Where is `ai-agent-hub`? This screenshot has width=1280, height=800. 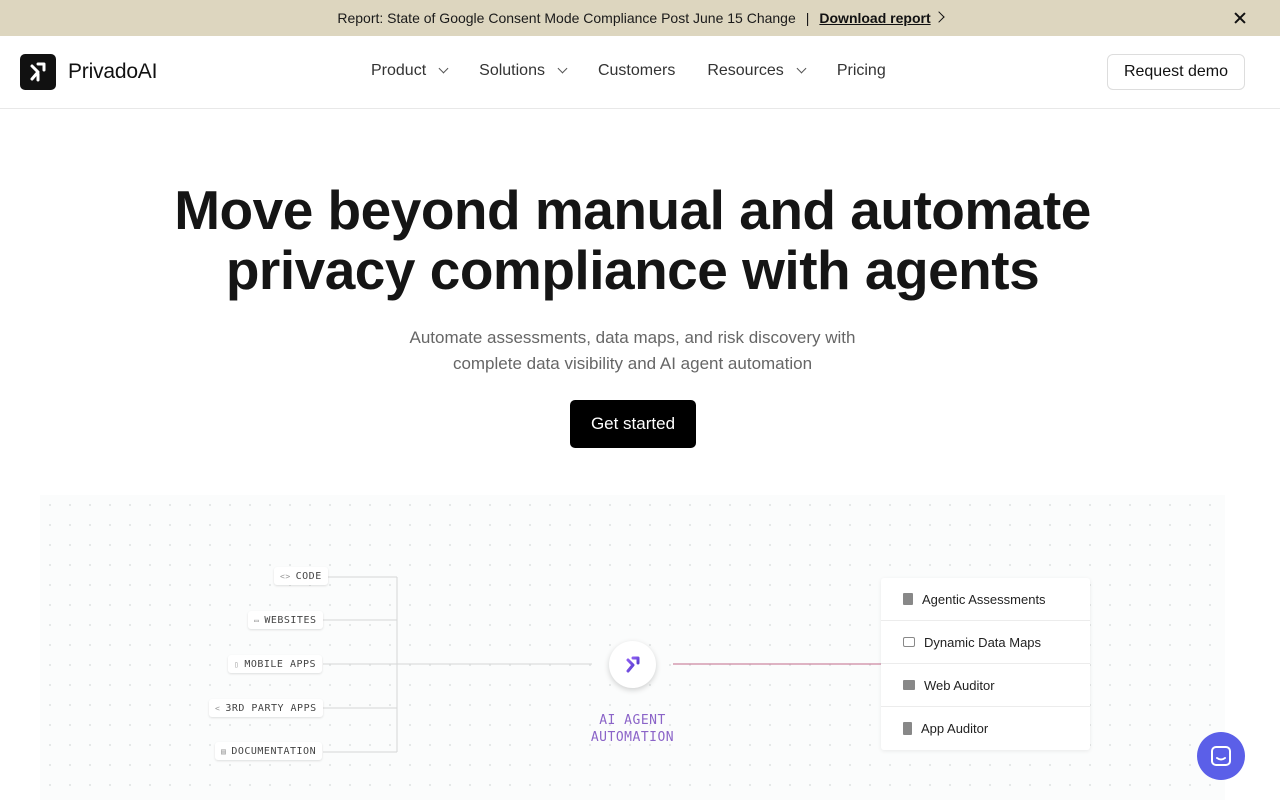
ai-agent-hub is located at coordinates (632, 664).